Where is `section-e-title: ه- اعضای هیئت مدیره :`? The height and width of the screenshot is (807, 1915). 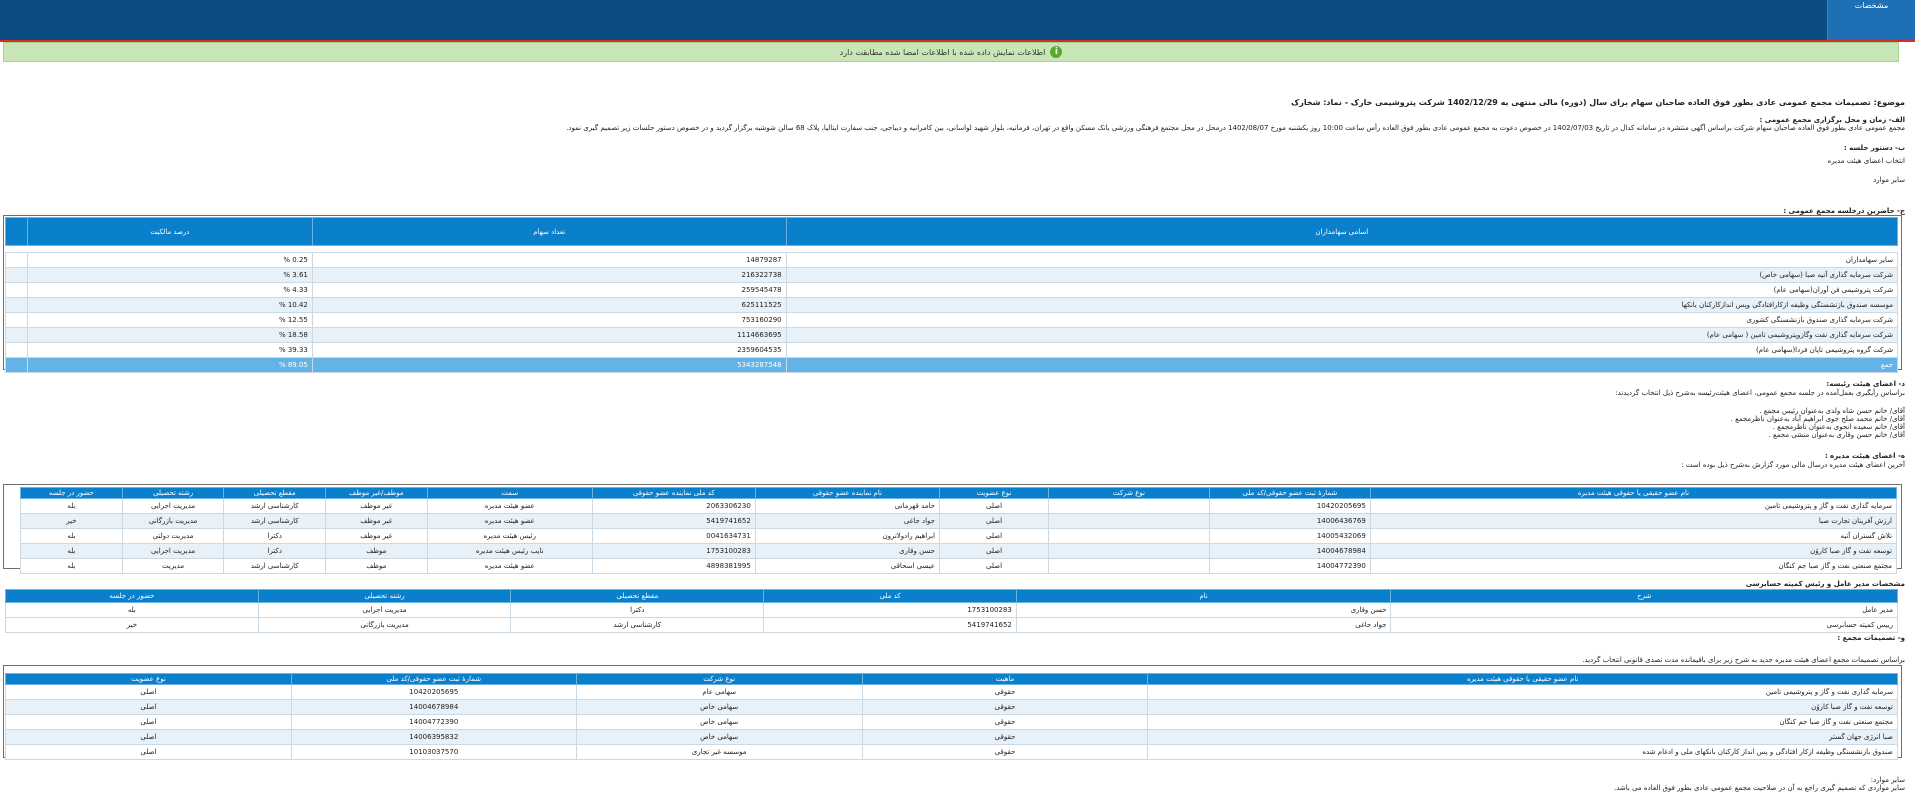 section-e-title: ه- اعضای هیئت مدیره : is located at coordinates (1864, 456).